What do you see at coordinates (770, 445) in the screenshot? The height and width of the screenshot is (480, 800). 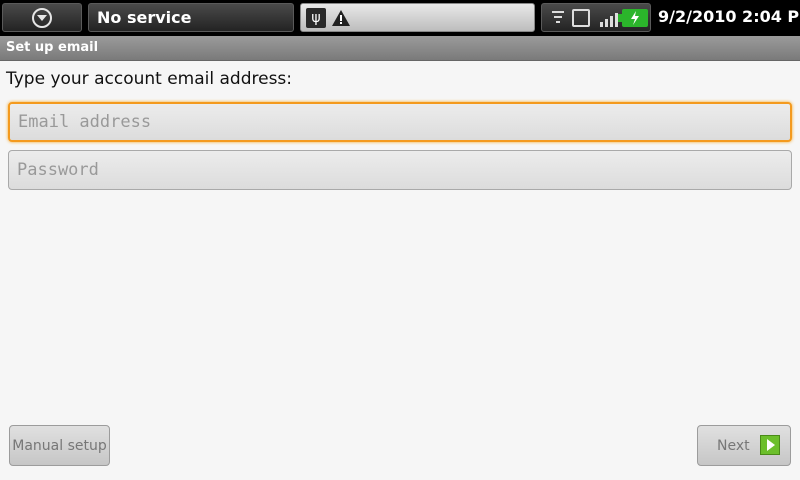 I see `arrow-right-icon` at bounding box center [770, 445].